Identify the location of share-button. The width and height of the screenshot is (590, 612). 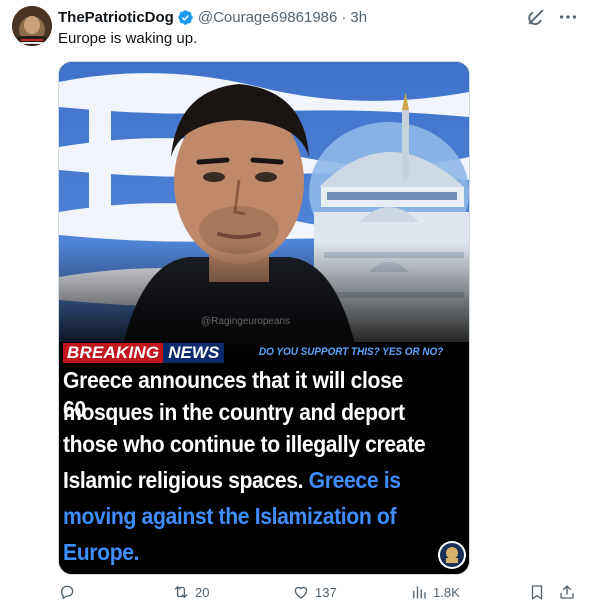
(567, 592).